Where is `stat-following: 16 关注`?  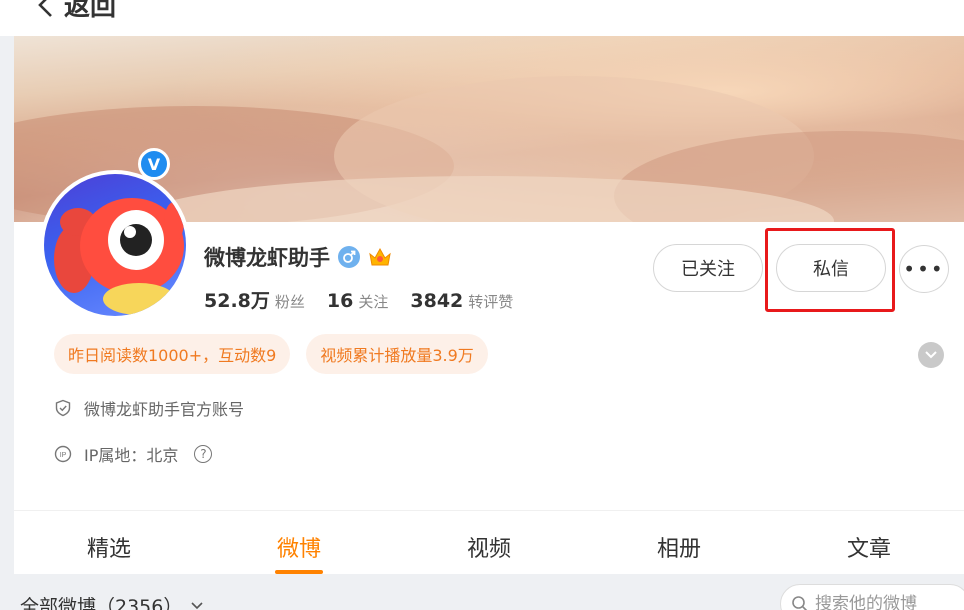
stat-following: 16 关注 is located at coordinates (357, 301).